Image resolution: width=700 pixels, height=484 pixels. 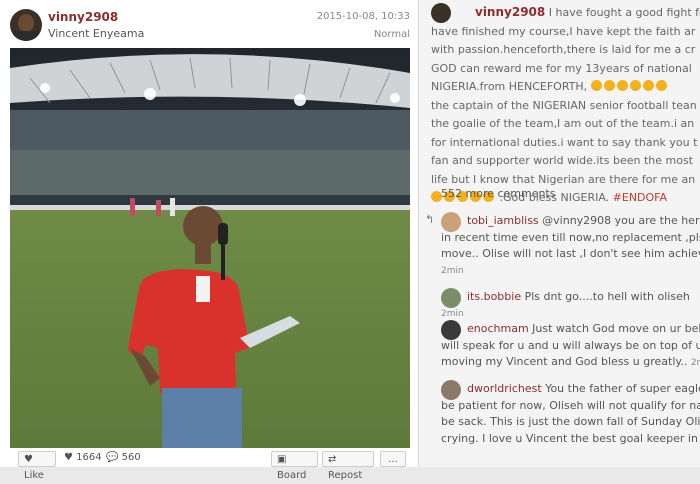 What do you see at coordinates (629, 86) in the screenshot?
I see `crying-emoji-icon` at bounding box center [629, 86].